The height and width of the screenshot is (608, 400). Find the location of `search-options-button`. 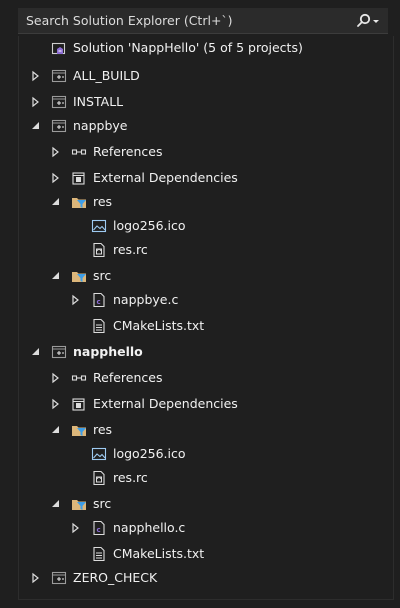

search-options-button is located at coordinates (367, 21).